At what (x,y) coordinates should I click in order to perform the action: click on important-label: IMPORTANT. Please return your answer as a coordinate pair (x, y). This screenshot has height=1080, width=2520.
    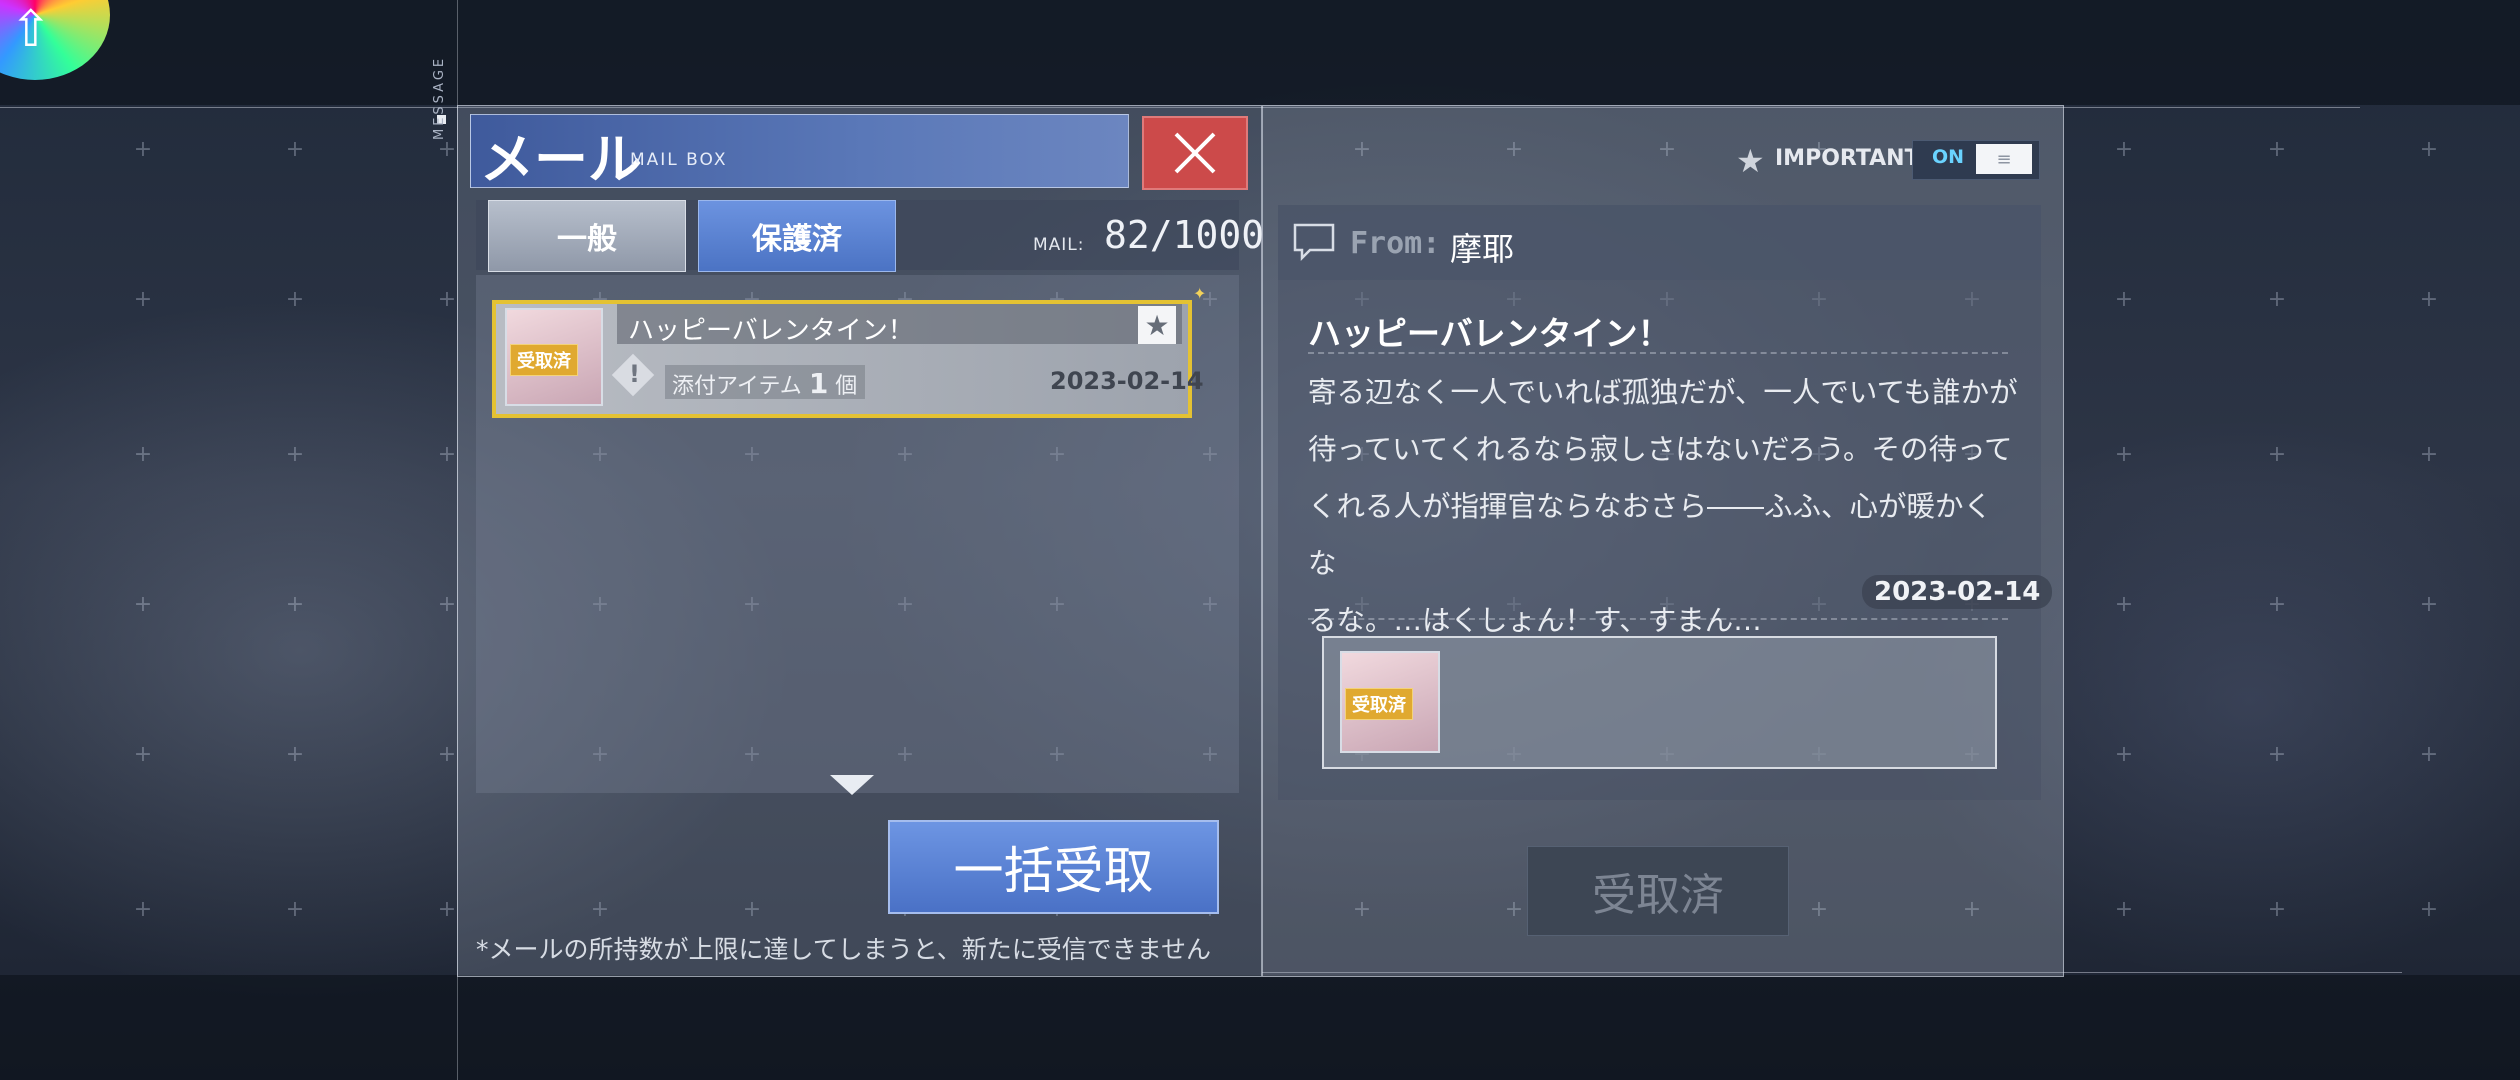
    Looking at the image, I should click on (1847, 158).